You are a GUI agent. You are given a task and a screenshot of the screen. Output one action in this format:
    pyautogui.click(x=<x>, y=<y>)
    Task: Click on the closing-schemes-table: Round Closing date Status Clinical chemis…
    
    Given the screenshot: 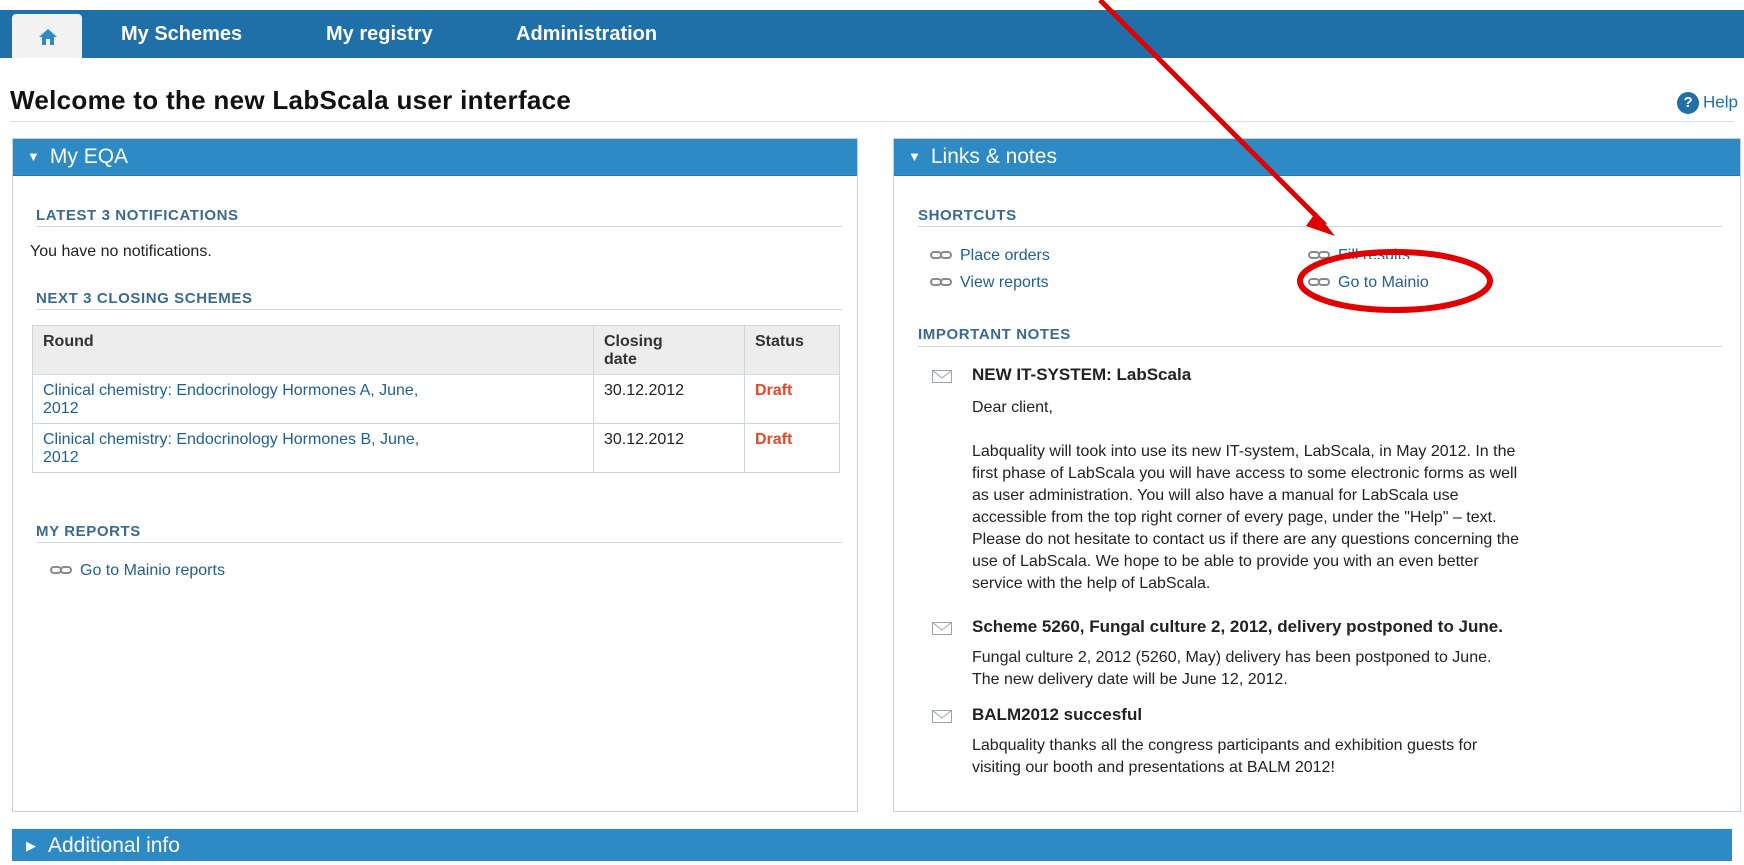 What is the action you would take?
    pyautogui.click(x=436, y=399)
    